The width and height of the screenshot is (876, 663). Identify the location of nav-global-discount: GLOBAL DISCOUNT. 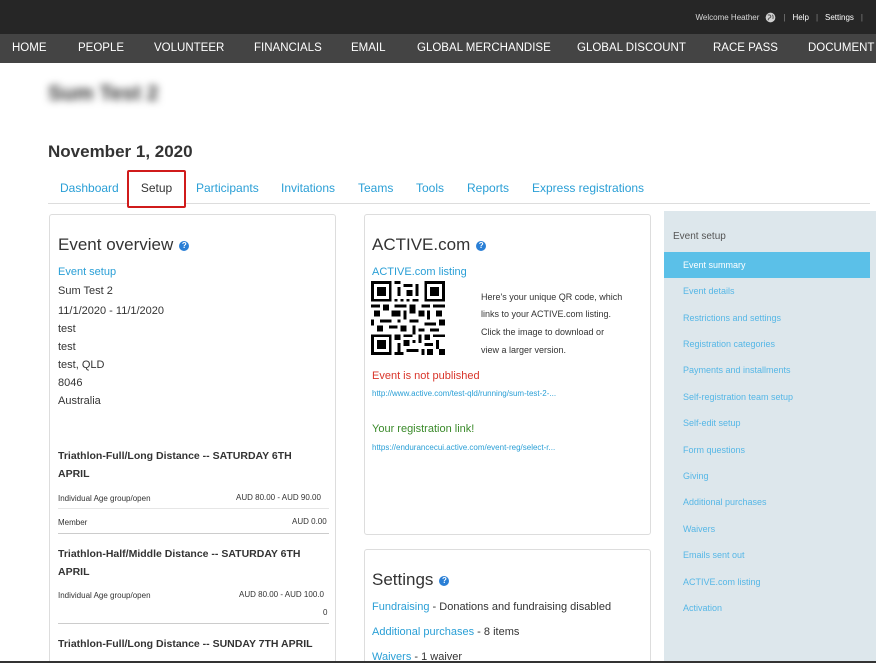
(631, 48).